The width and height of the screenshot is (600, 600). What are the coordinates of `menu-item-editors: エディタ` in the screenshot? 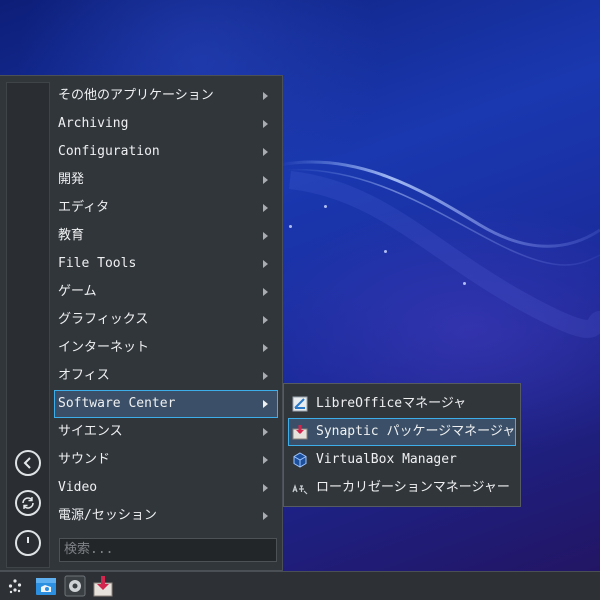 It's located at (166, 208).